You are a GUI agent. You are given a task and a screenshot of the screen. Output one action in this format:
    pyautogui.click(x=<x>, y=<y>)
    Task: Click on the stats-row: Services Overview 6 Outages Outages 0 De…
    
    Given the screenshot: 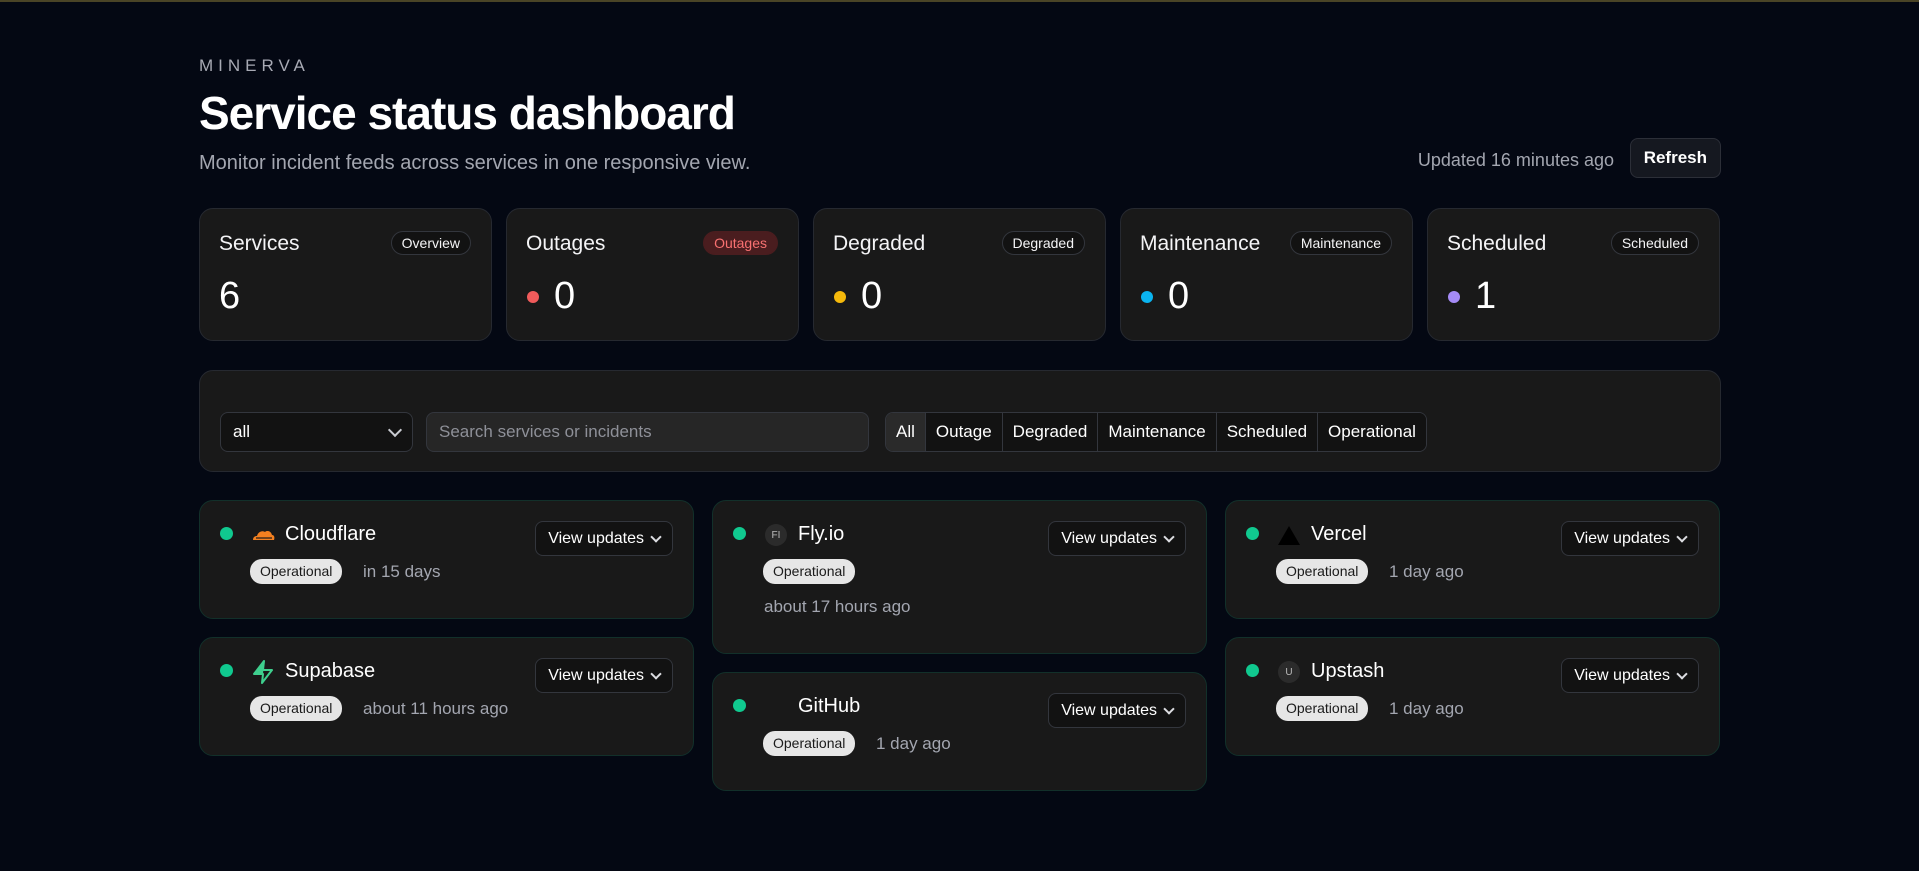 What is the action you would take?
    pyautogui.click(x=959, y=274)
    